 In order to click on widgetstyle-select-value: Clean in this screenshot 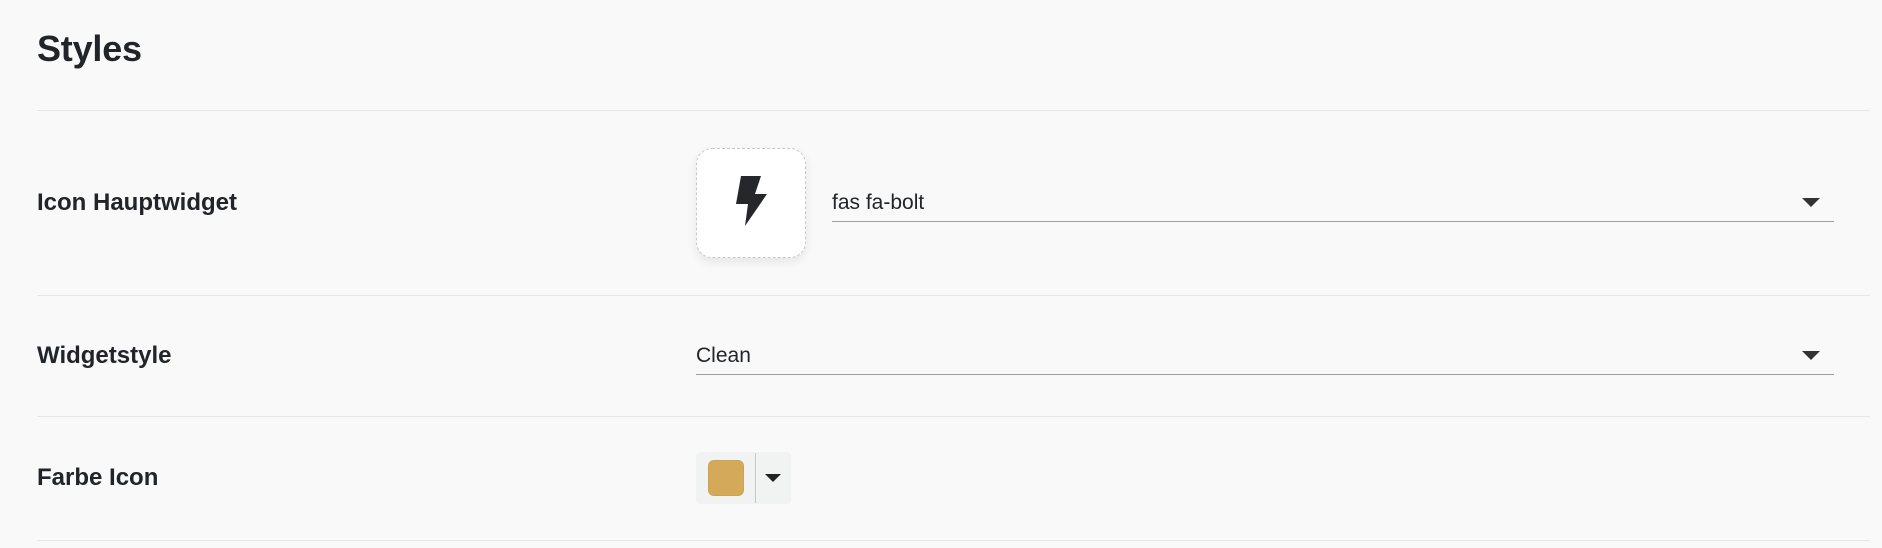, I will do `click(723, 355)`.